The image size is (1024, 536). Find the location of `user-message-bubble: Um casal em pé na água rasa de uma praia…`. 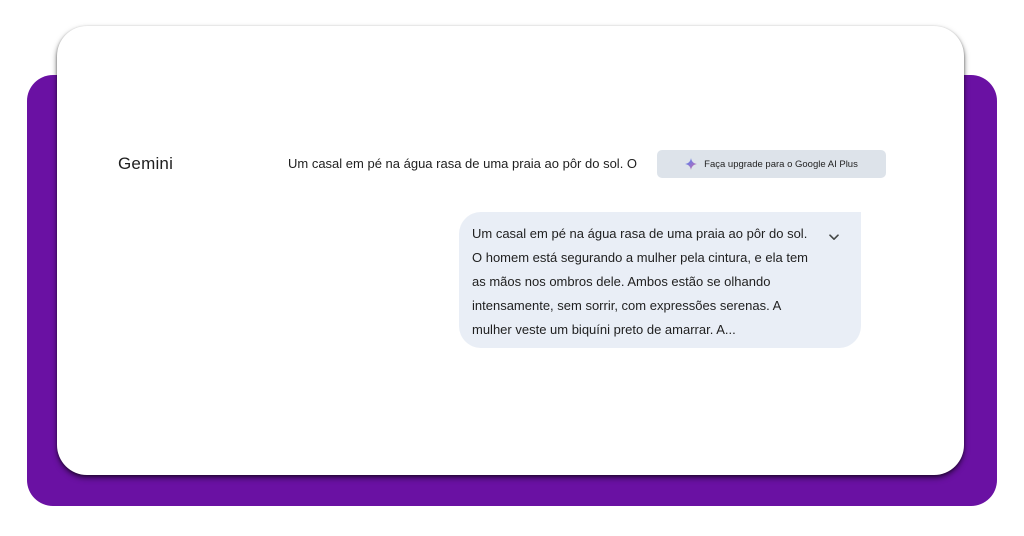

user-message-bubble: Um casal em pé na água rasa de uma praia… is located at coordinates (660, 280).